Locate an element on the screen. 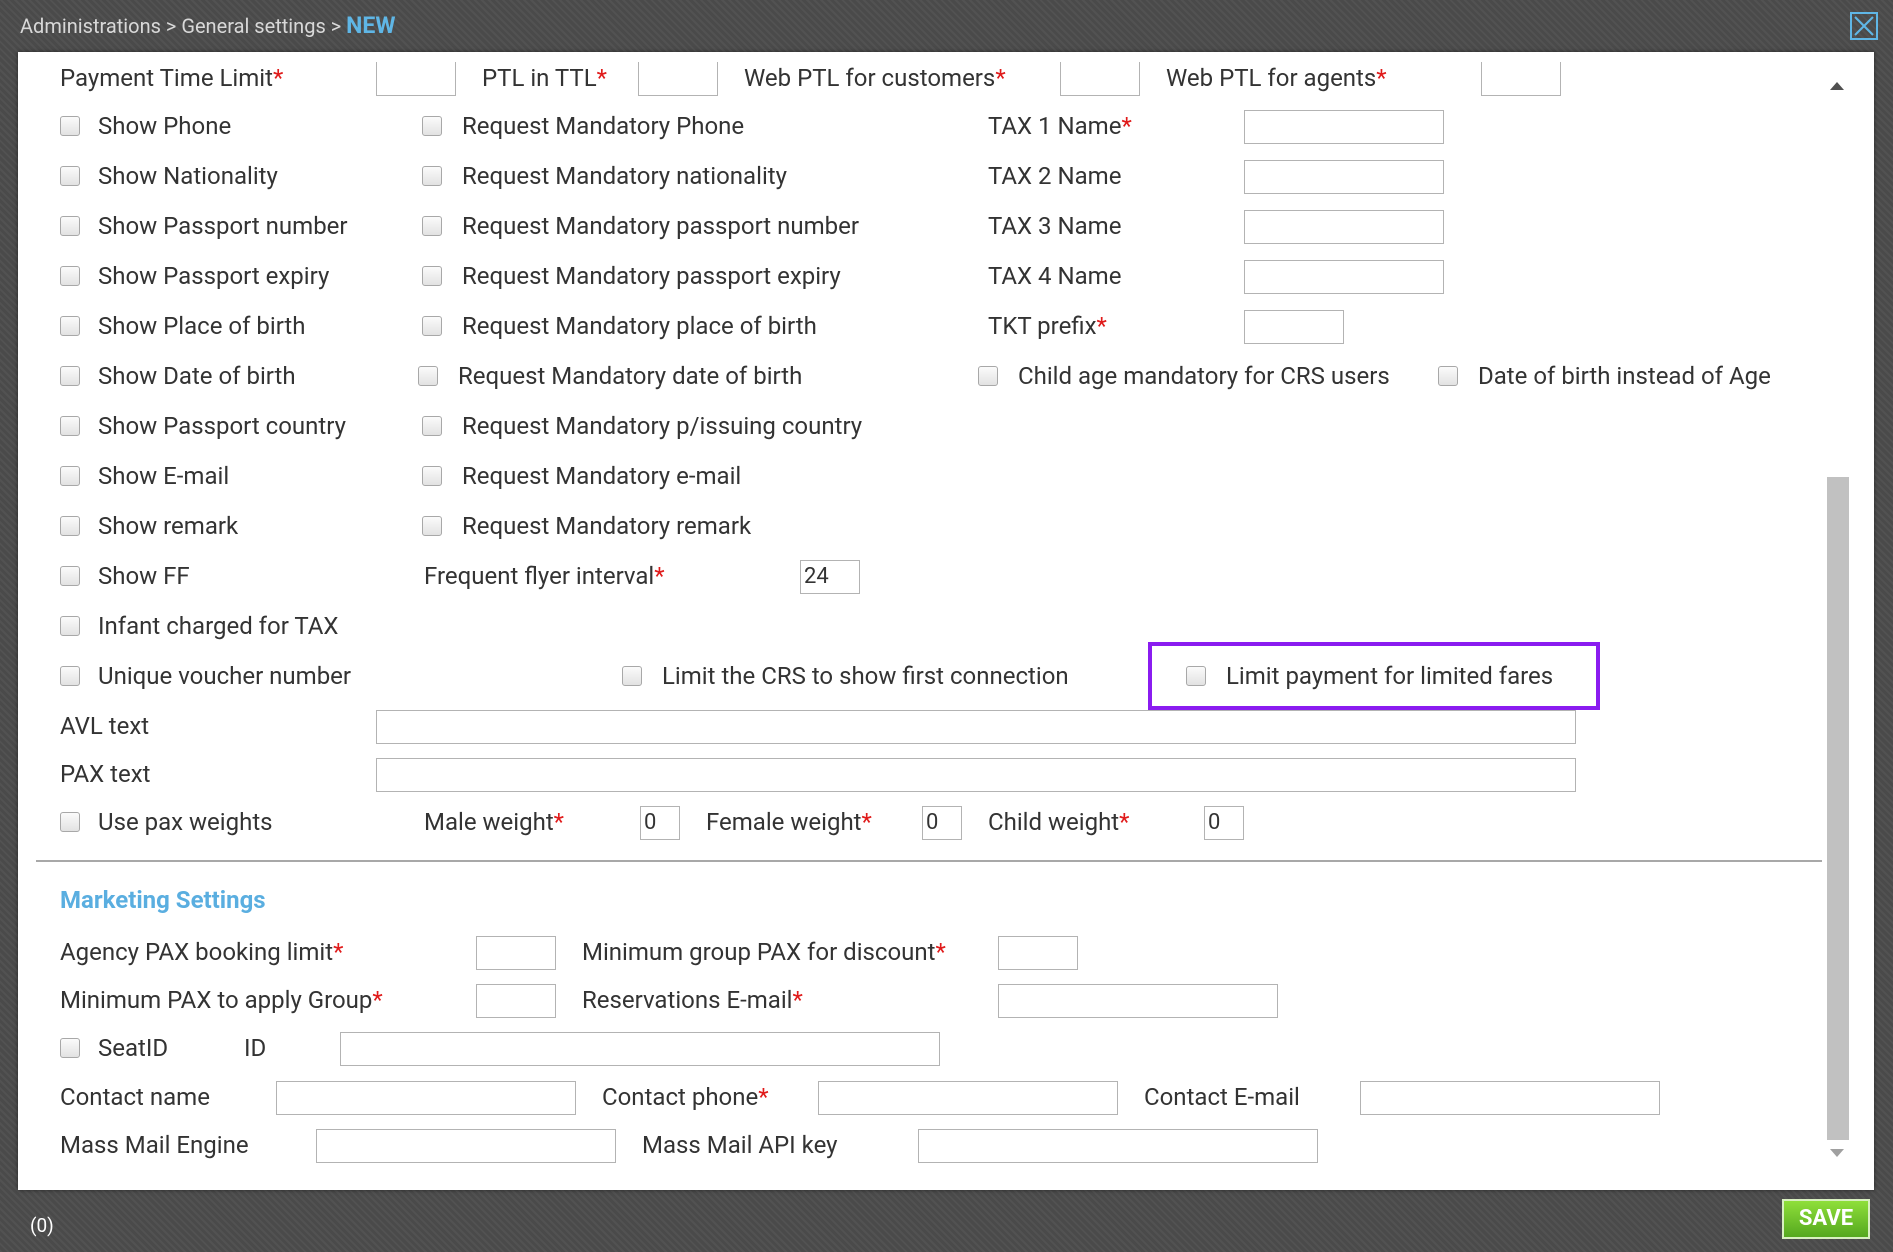  child-age-checkbox is located at coordinates (988, 376).